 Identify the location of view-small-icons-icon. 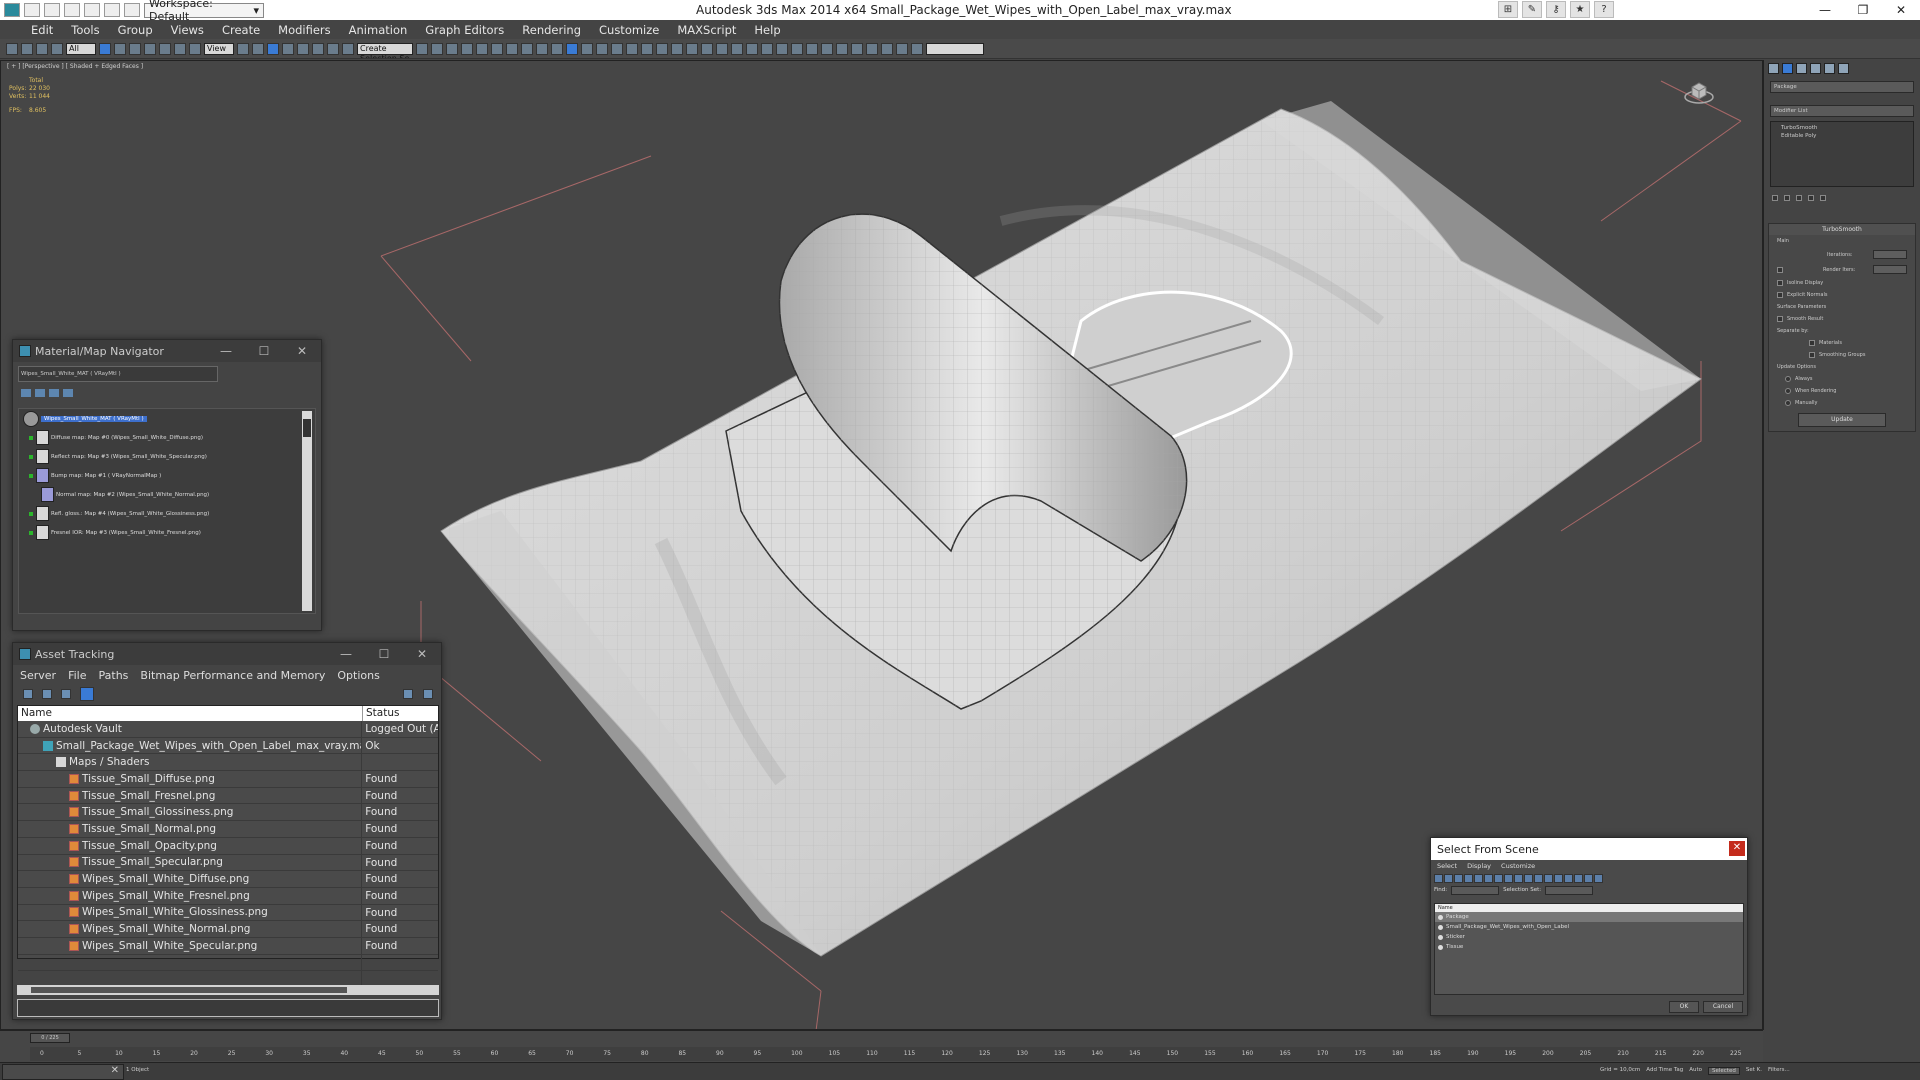
(54, 393).